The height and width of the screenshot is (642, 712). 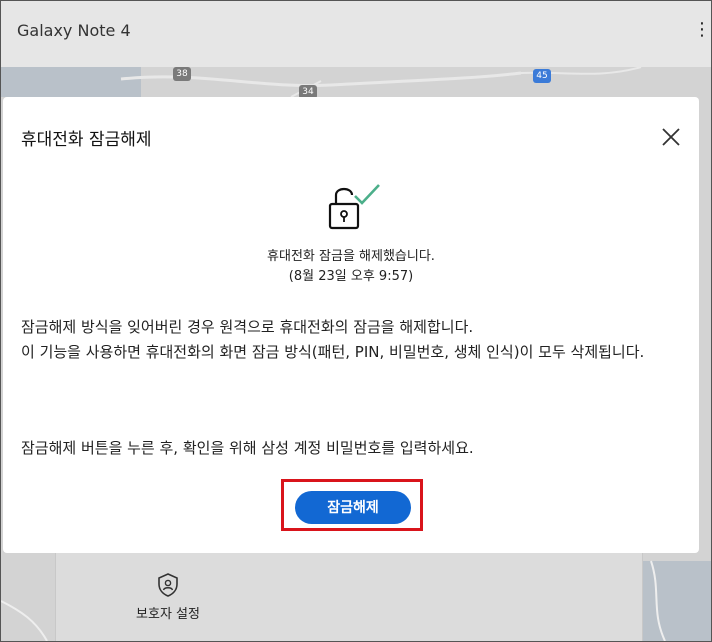 What do you see at coordinates (182, 74) in the screenshot?
I see `road-label: 38` at bounding box center [182, 74].